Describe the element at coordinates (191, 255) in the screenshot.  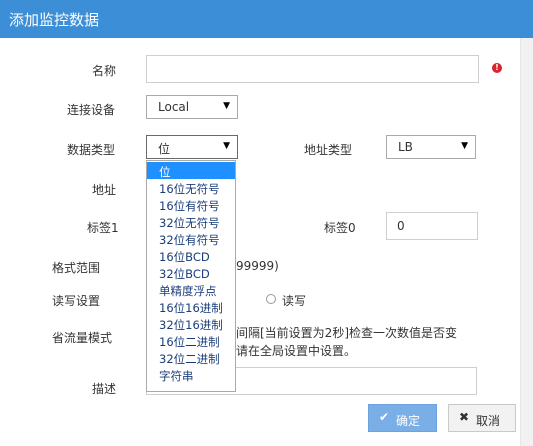
I see `dropdown-option: 16位BCD` at that location.